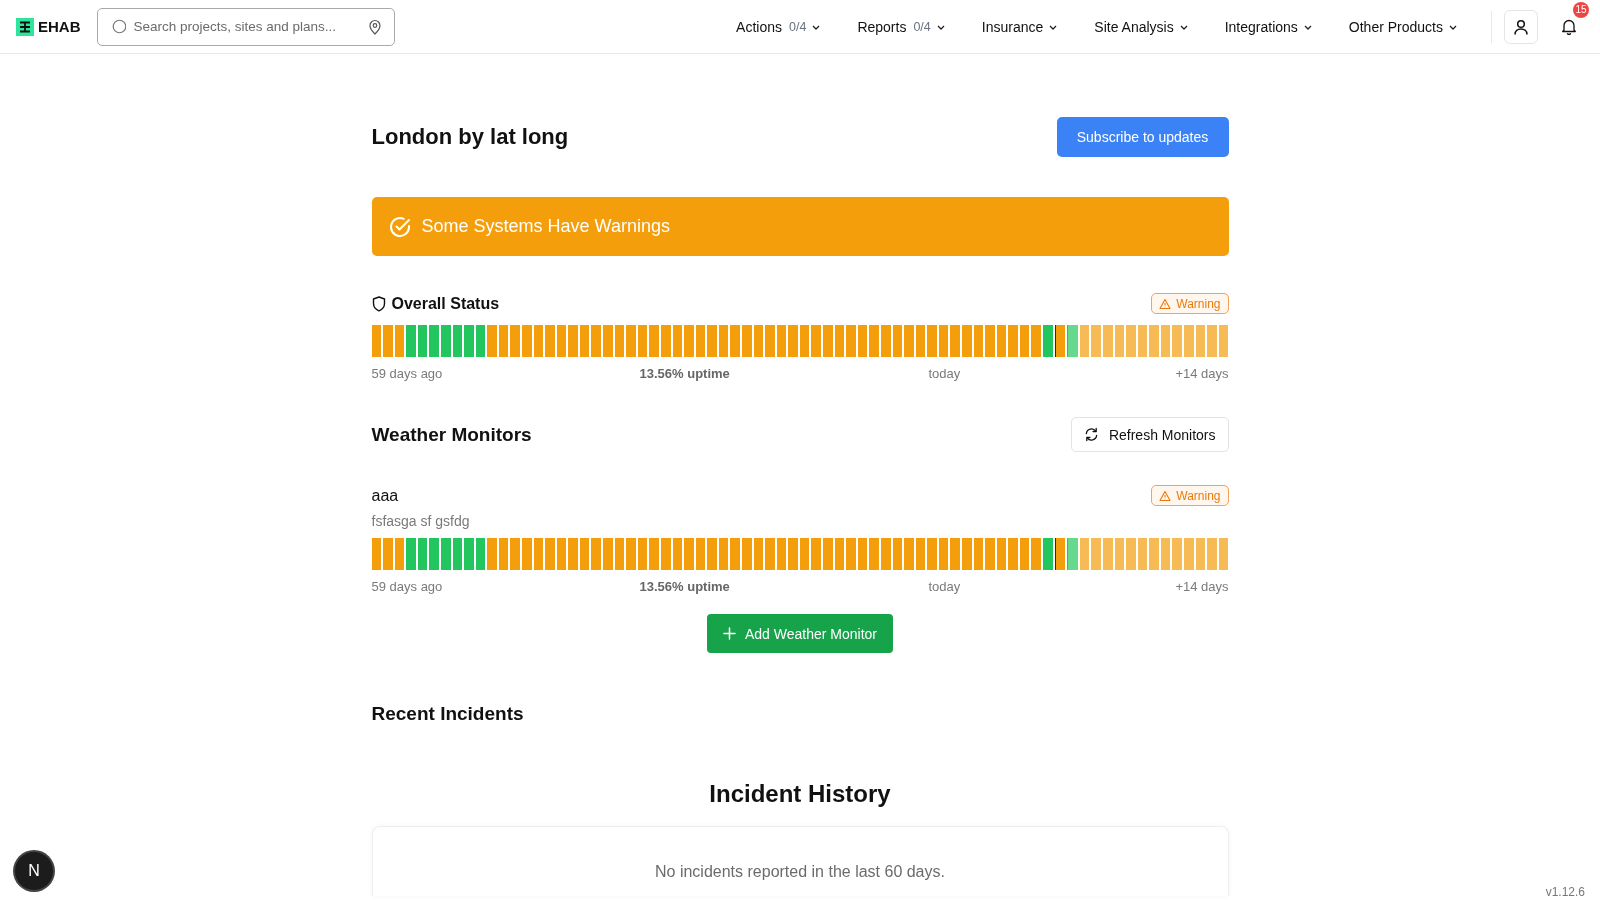  Describe the element at coordinates (1581, 9) in the screenshot. I see `notification-count: 15` at that location.